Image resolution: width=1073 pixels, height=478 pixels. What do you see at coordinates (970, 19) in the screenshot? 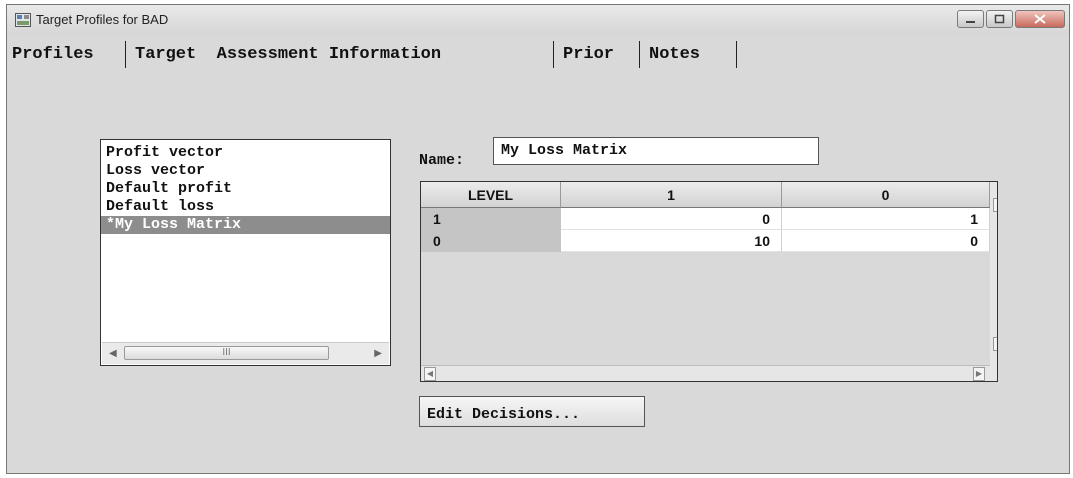
I see `minimize-button` at bounding box center [970, 19].